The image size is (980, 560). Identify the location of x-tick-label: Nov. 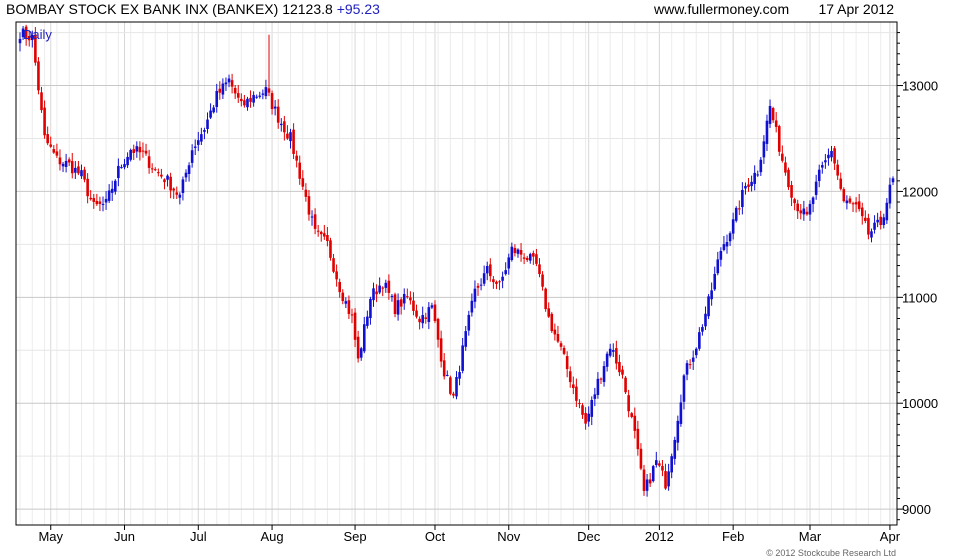
(509, 536).